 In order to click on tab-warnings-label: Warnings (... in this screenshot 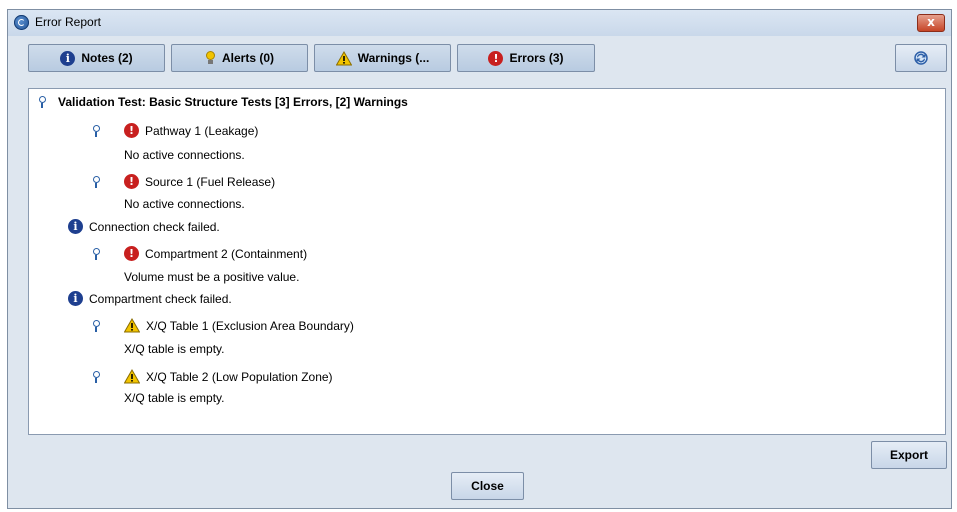, I will do `click(393, 58)`.